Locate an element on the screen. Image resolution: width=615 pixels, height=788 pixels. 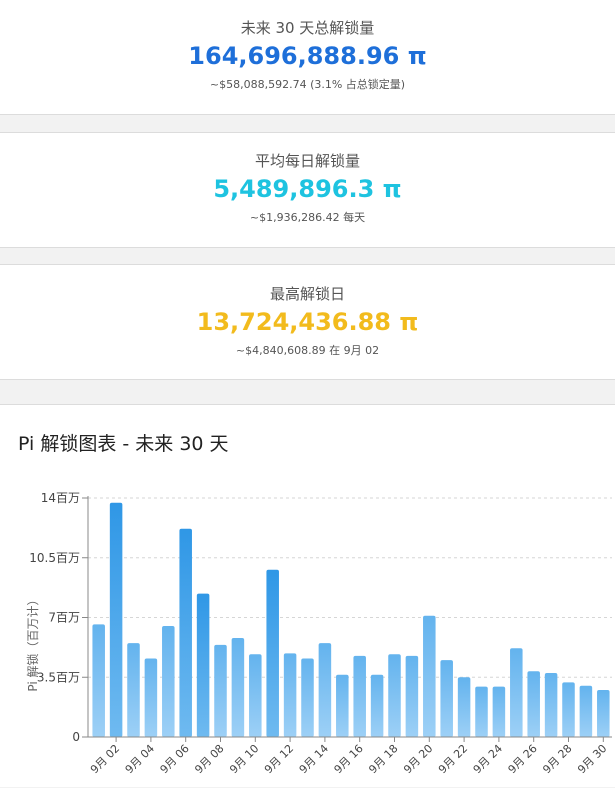
bar-9月-09 is located at coordinates (238, 687).